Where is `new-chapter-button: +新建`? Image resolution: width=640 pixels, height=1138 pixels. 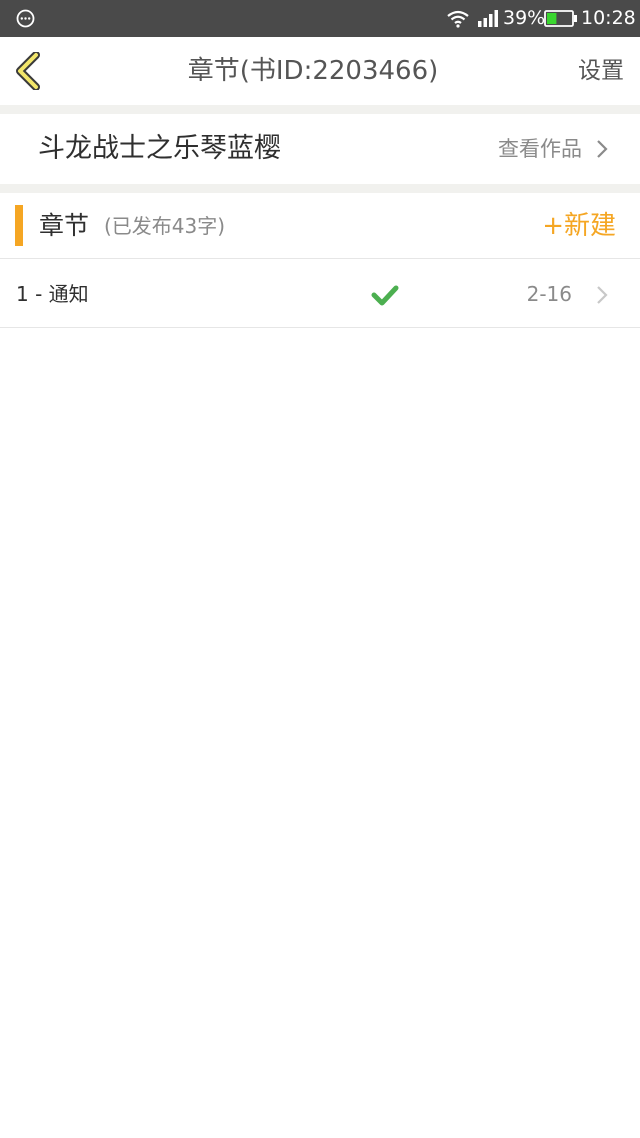 new-chapter-button: +新建 is located at coordinates (579, 226).